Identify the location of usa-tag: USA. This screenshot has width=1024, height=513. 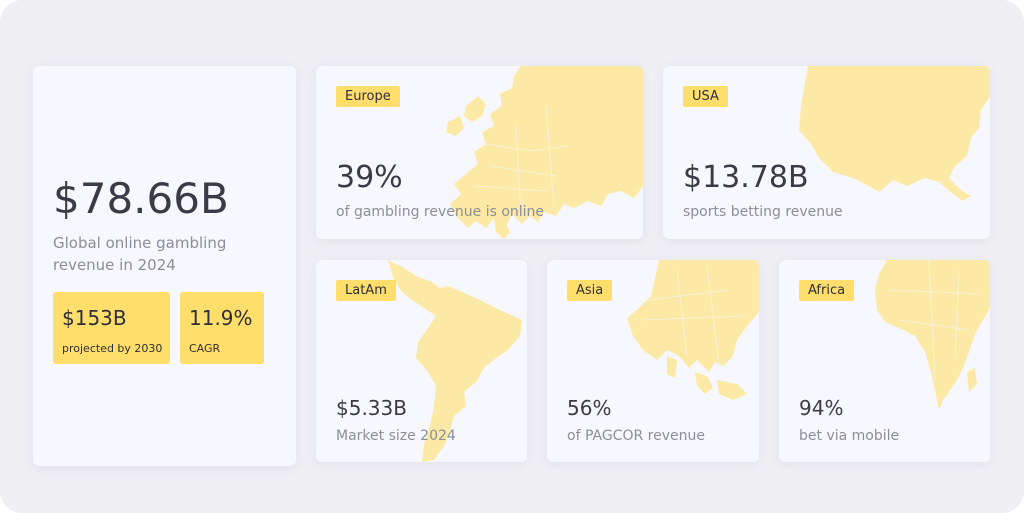
(705, 96).